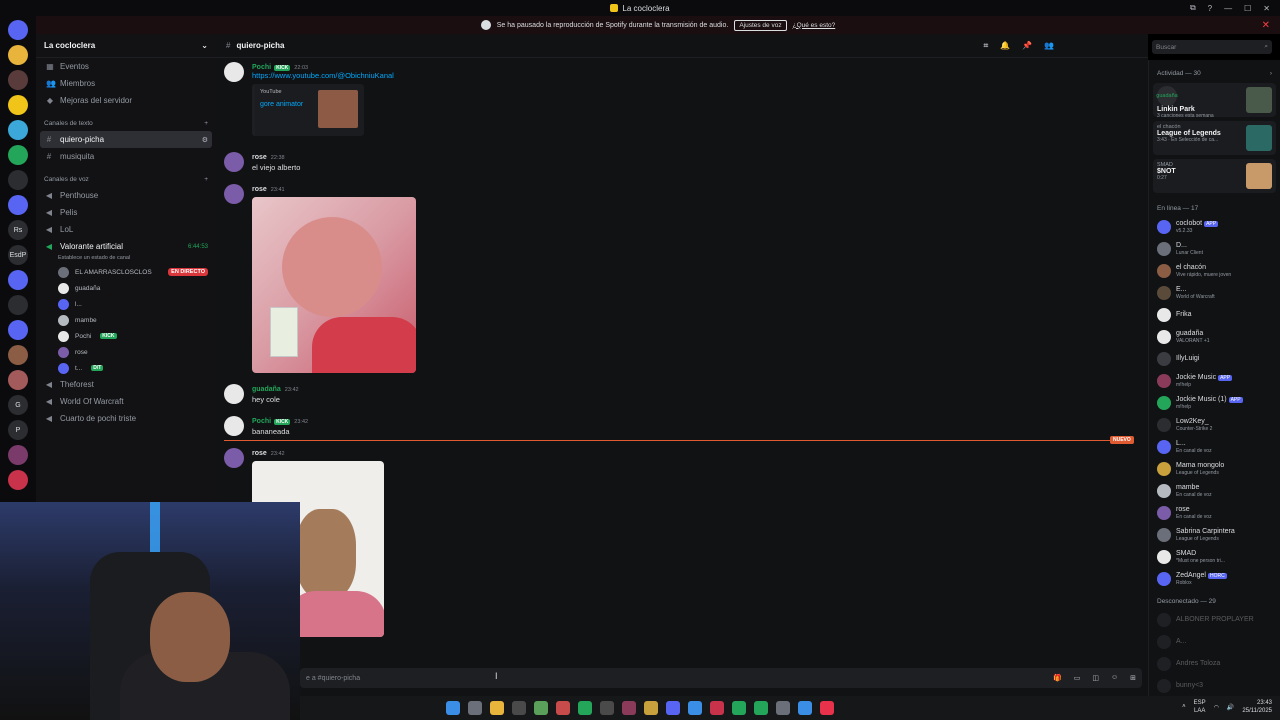 The height and width of the screenshot is (720, 1280). Describe the element at coordinates (1005, 46) in the screenshot. I see `bell-icon: 🔔` at that location.